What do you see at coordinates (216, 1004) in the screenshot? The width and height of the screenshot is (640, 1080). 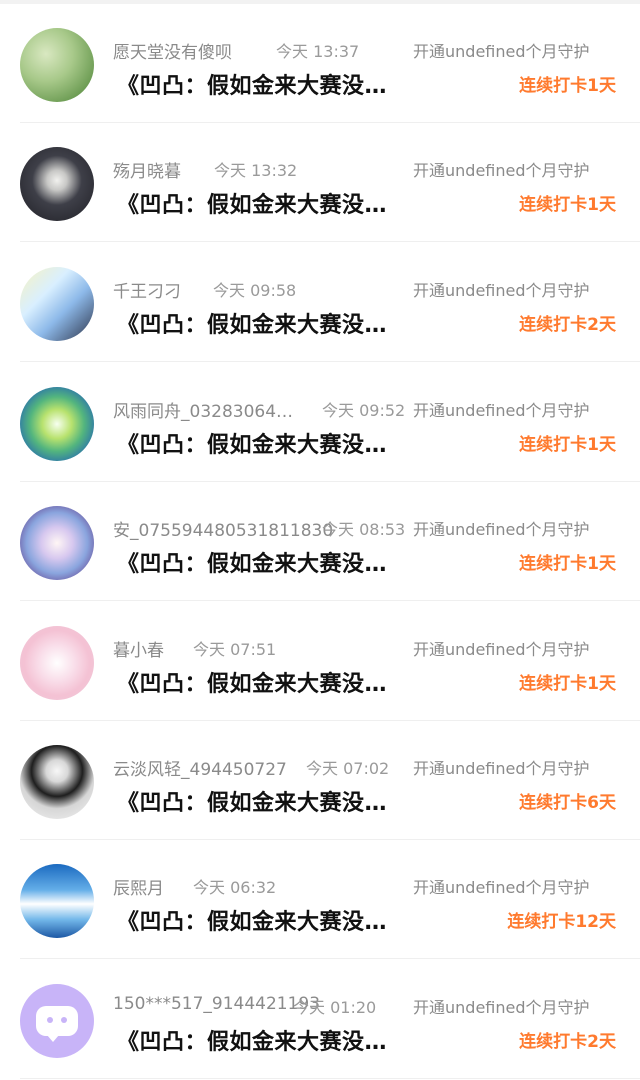 I see `user-name: 150***517_9144421193` at bounding box center [216, 1004].